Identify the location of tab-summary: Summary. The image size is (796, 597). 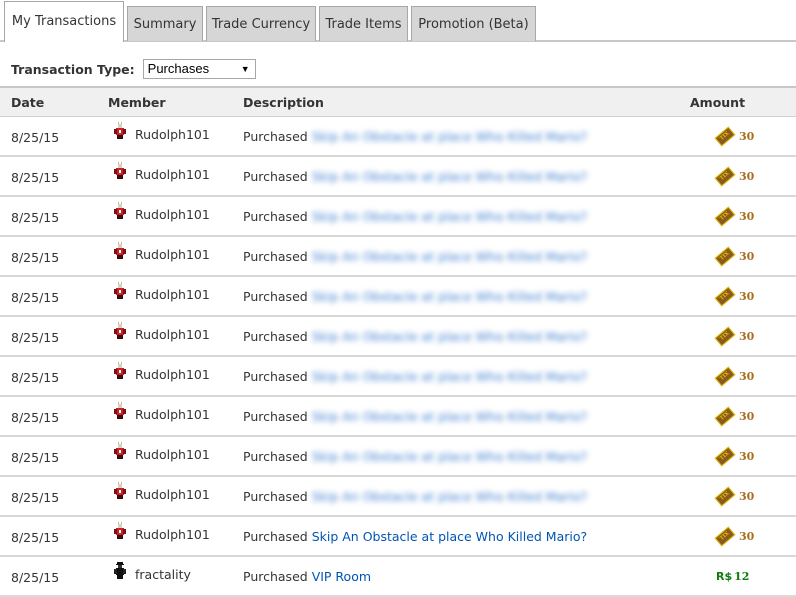
(165, 23).